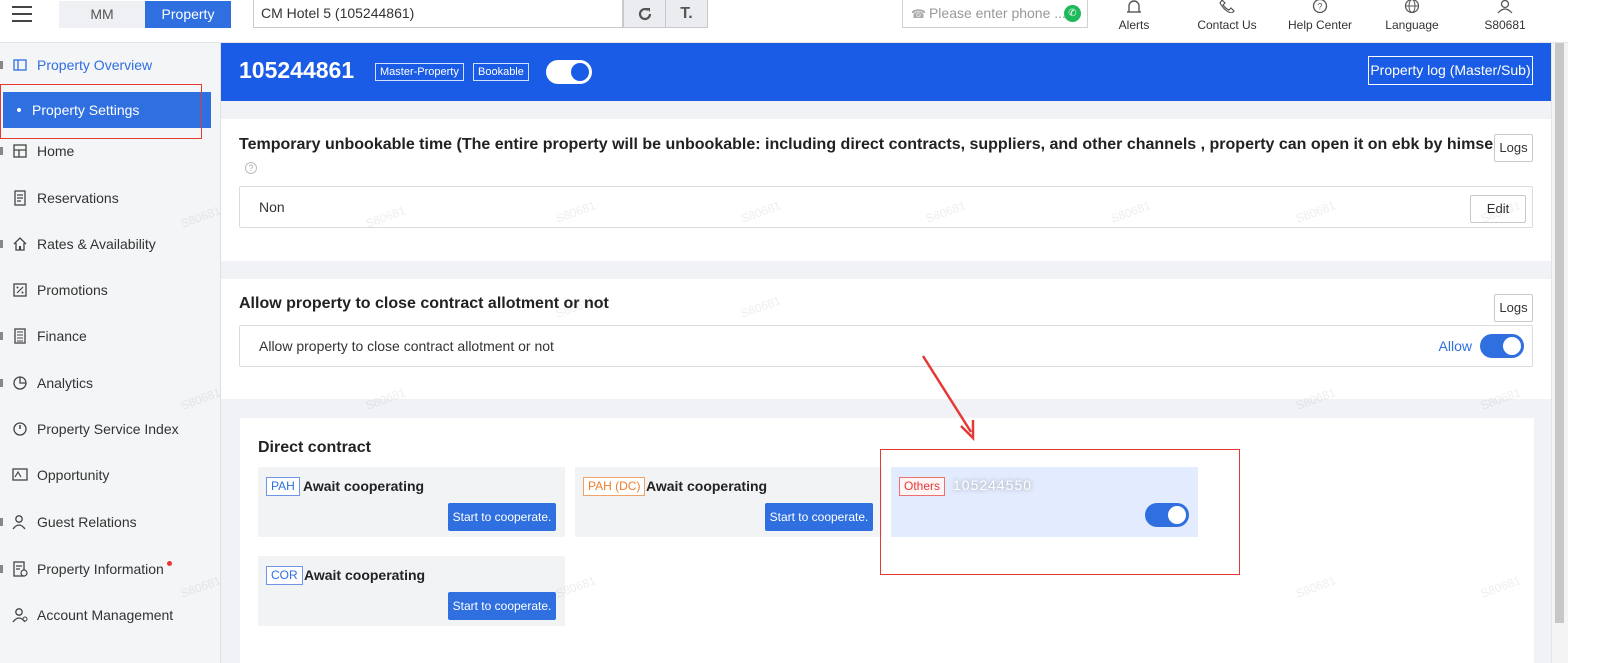 The image size is (1600, 663). What do you see at coordinates (1227, 21) in the screenshot?
I see `contact-us-button: Contact Us` at bounding box center [1227, 21].